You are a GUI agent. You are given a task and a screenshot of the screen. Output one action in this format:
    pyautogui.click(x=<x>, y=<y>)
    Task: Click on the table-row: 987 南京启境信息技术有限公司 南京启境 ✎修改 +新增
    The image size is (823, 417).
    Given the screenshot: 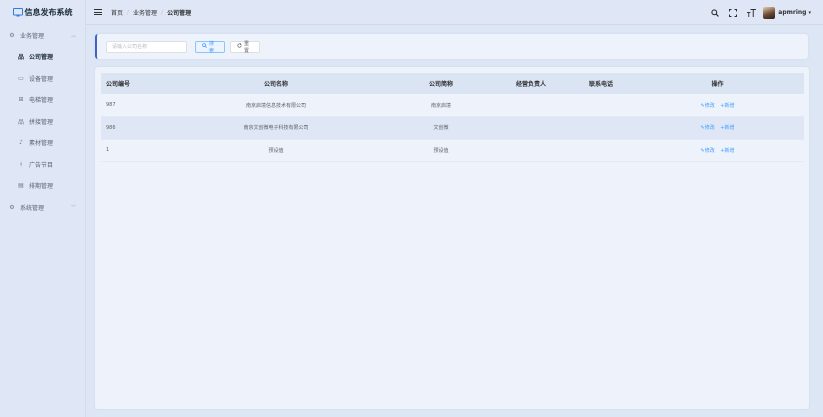 What is the action you would take?
    pyautogui.click(x=452, y=105)
    